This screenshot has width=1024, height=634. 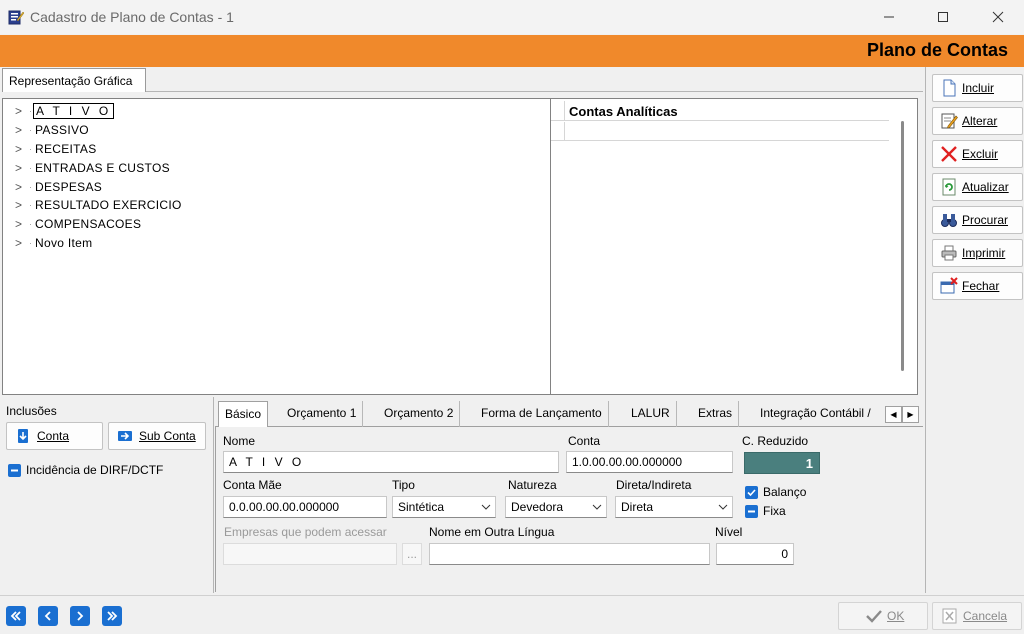 What do you see at coordinates (132, 17) in the screenshot?
I see `window-title: Cadastro de Plano de Contas - 1` at bounding box center [132, 17].